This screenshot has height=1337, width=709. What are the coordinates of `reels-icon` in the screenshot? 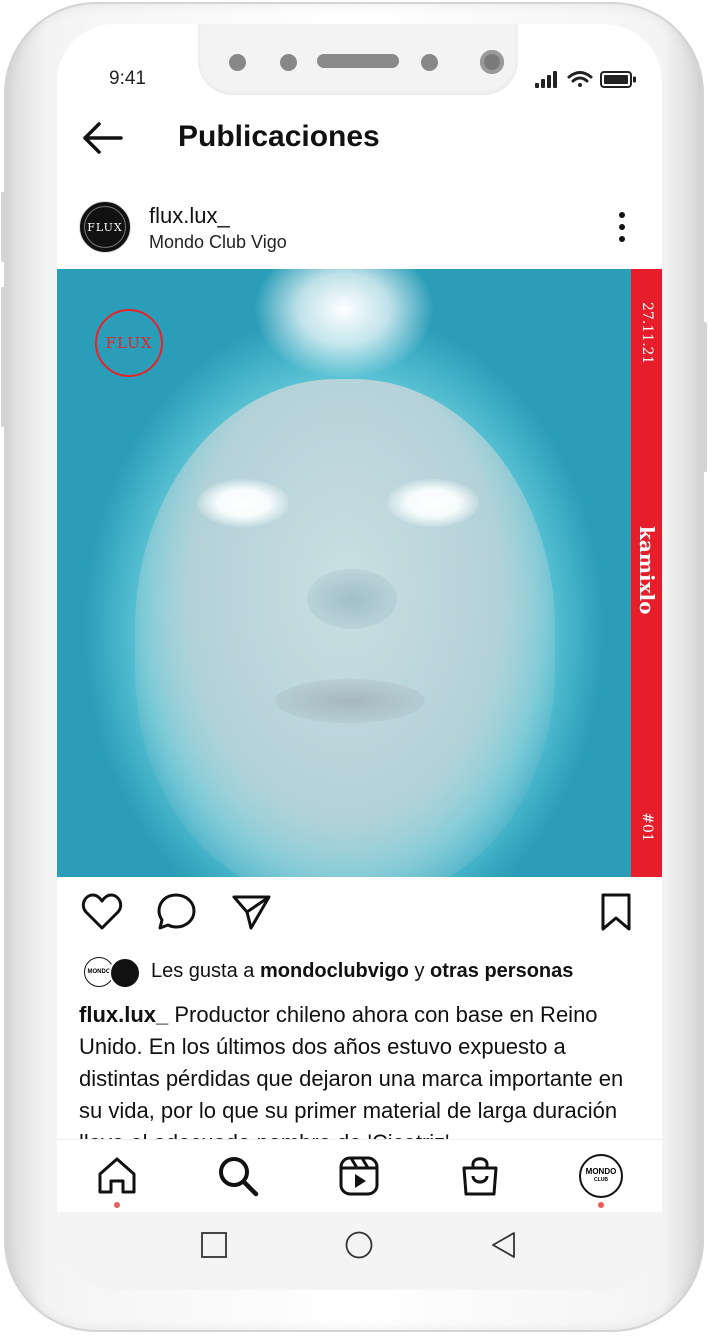 It's located at (359, 1176).